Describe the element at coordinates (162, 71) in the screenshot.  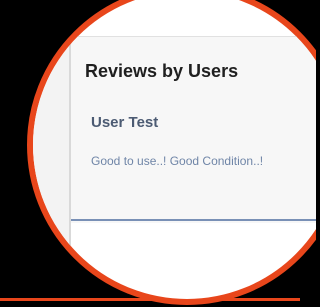
I see `reviews-section-title: Reviews by Users` at that location.